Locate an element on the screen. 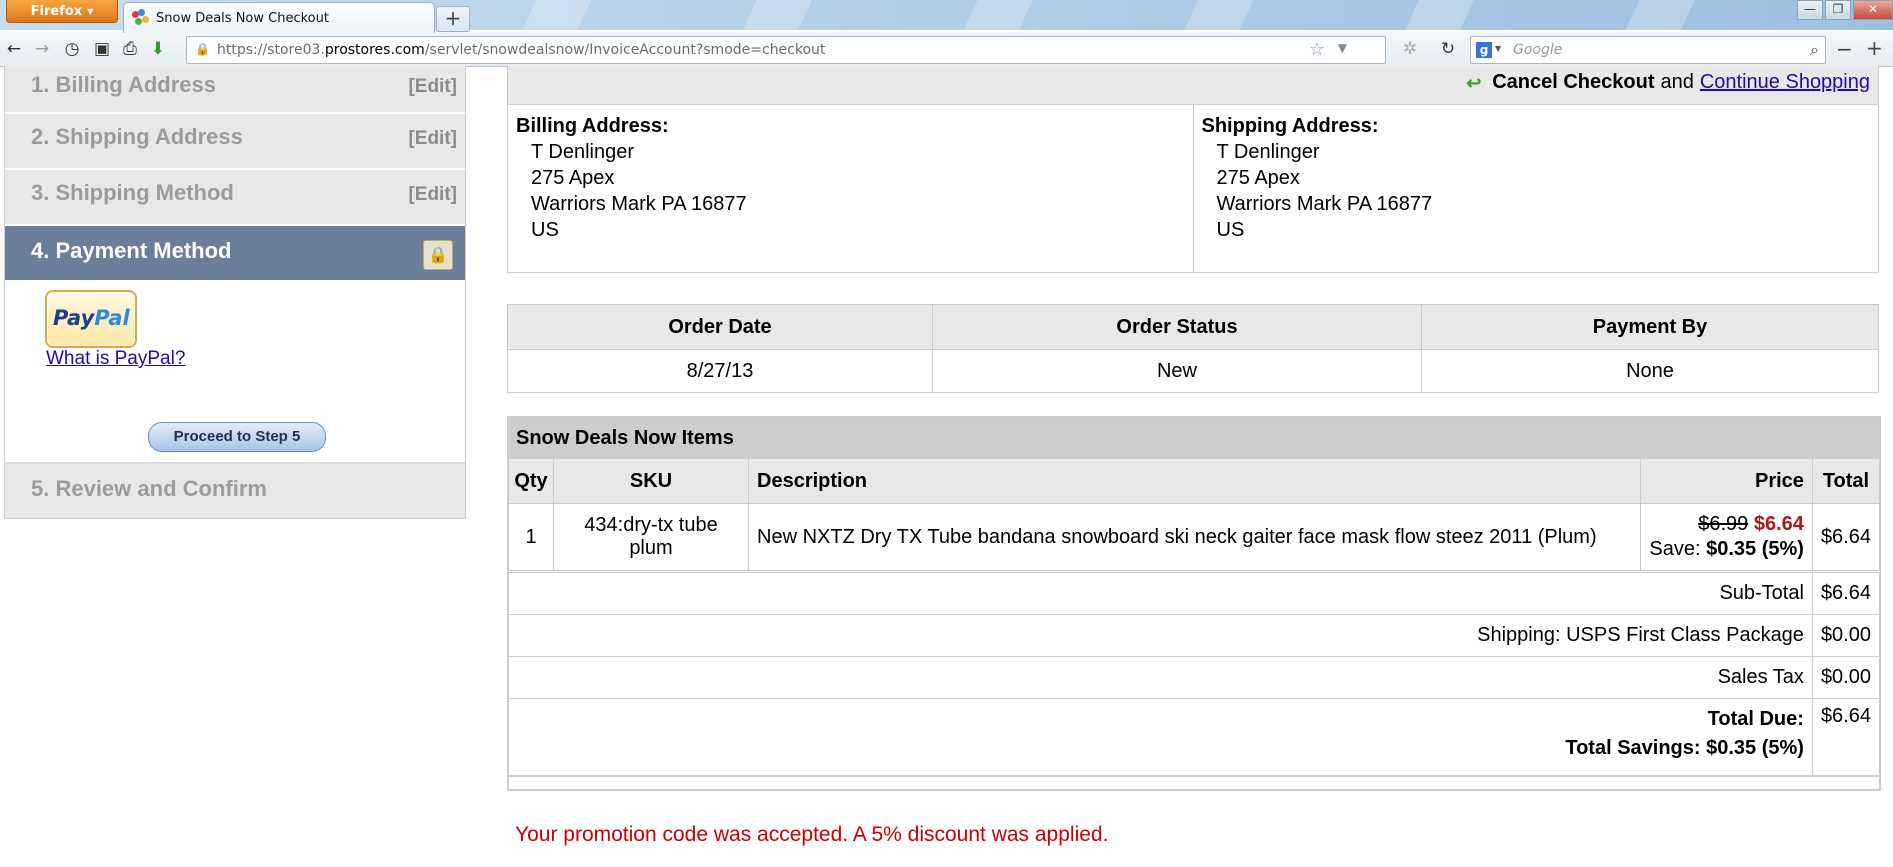 The height and width of the screenshot is (867, 1893). paypal-button: PayPal is located at coordinates (91, 319).